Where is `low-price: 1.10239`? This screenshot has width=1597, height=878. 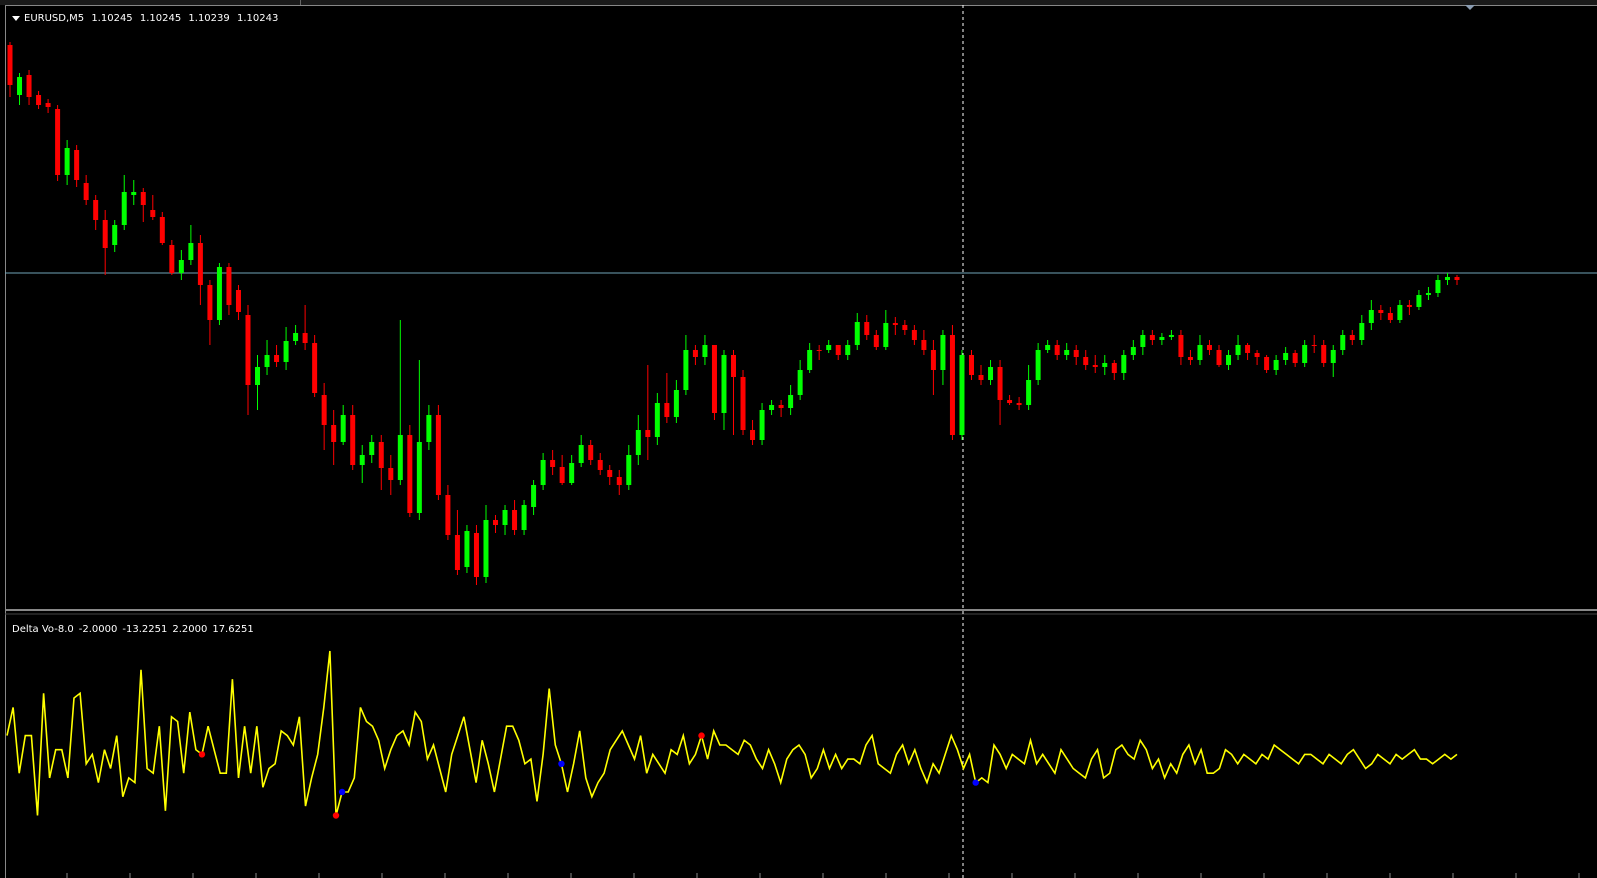 low-price: 1.10239 is located at coordinates (209, 18).